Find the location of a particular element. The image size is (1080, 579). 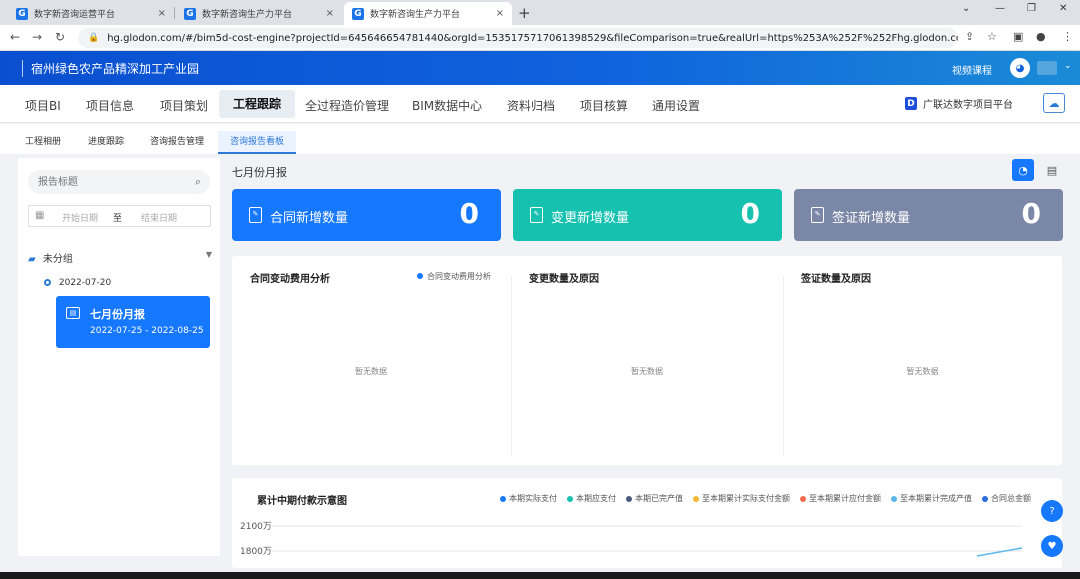

browser-tab-2: G 数字新咨询生产力平台 × is located at coordinates (259, 13).